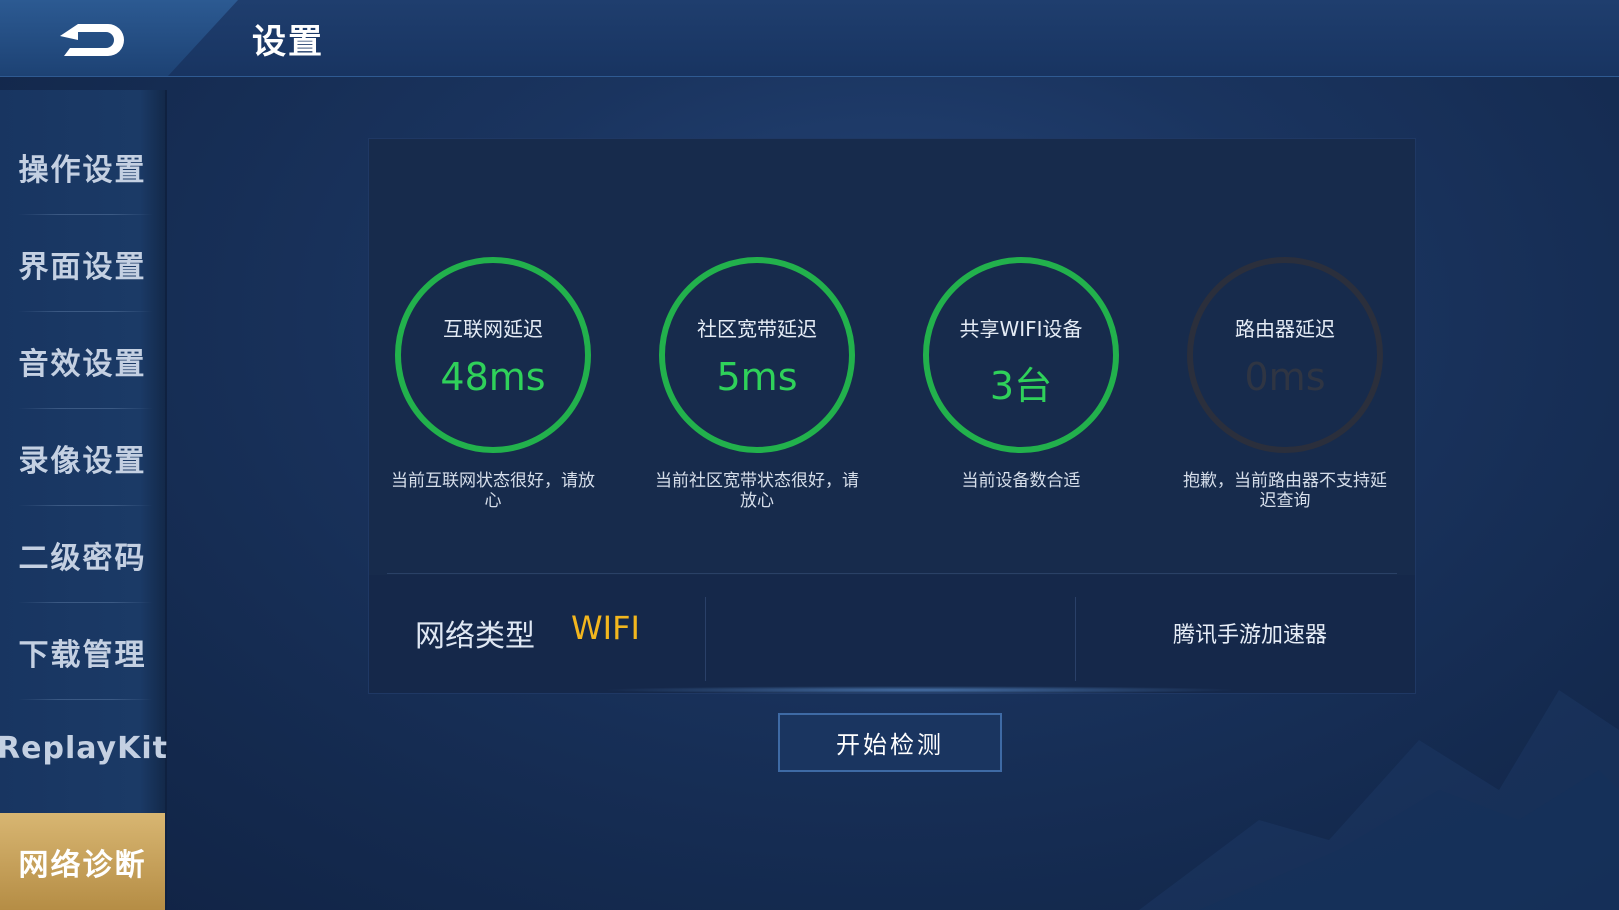 This screenshot has height=910, width=1619. I want to click on metric-label: 共享WIFI设备, so click(1021, 329).